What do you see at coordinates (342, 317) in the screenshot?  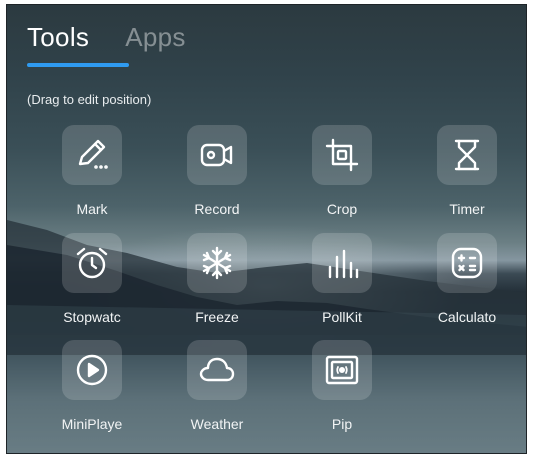 I see `tool-label: PollKit` at bounding box center [342, 317].